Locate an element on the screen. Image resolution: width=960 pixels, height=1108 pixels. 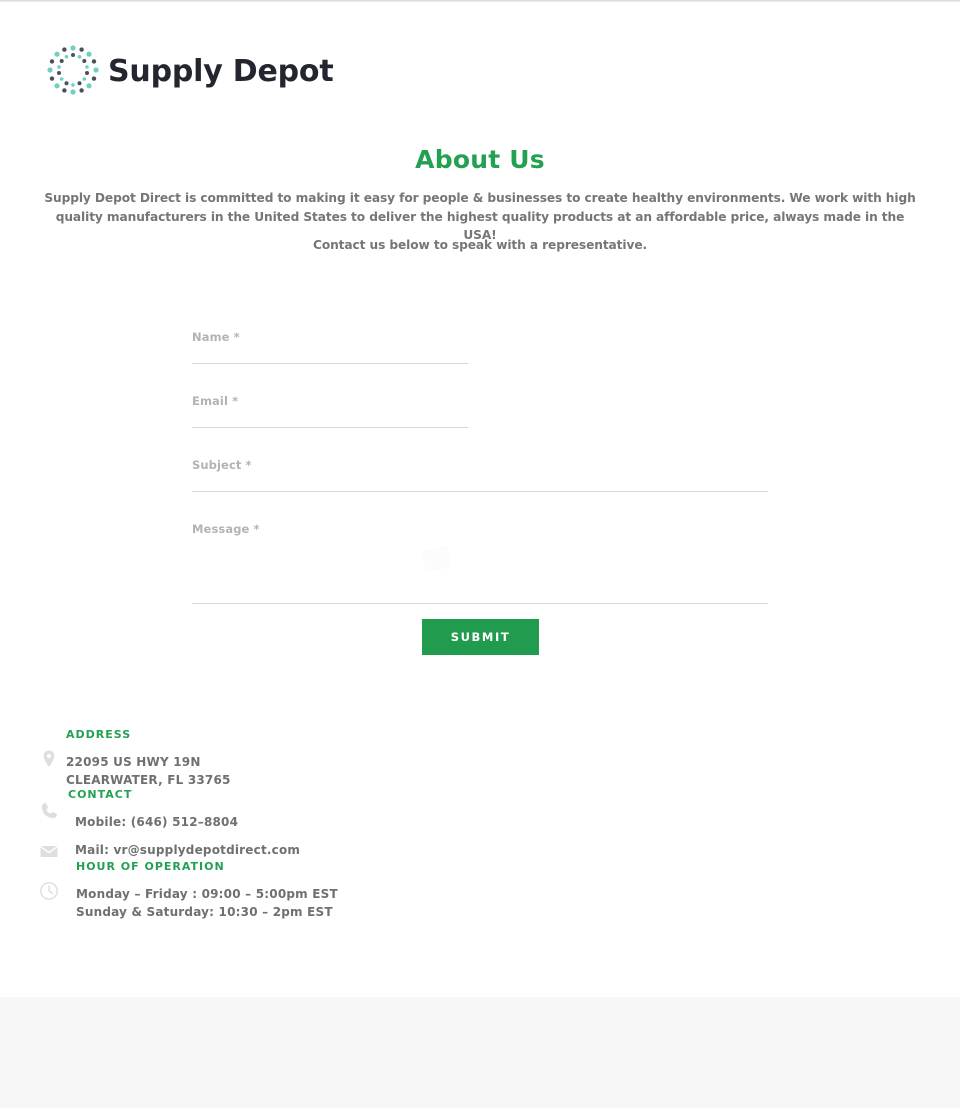
hours-weekday: Monday – Friday : 09:00 – 5:00pm EST is located at coordinates (207, 894).